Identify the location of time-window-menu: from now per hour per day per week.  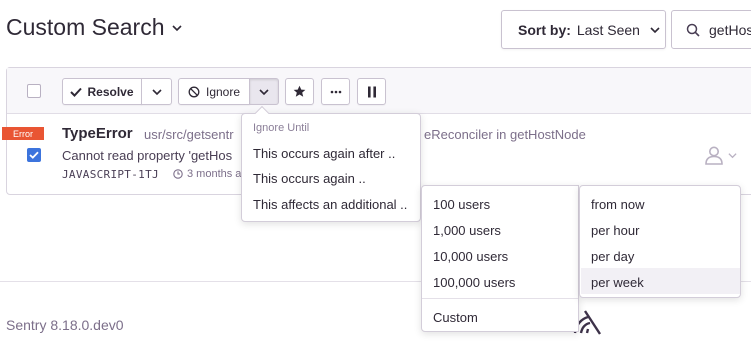
(660, 241).